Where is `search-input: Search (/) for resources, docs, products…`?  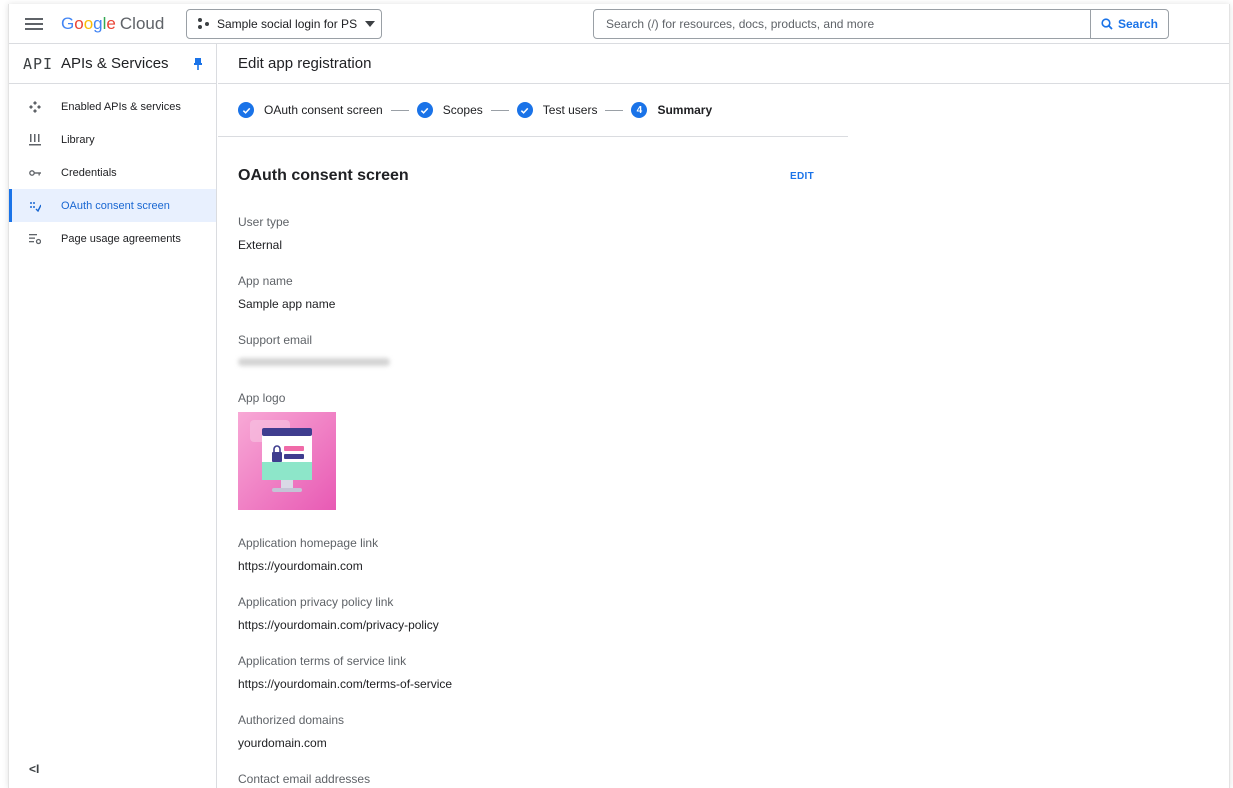
search-input: Search (/) for resources, docs, products… is located at coordinates (842, 24).